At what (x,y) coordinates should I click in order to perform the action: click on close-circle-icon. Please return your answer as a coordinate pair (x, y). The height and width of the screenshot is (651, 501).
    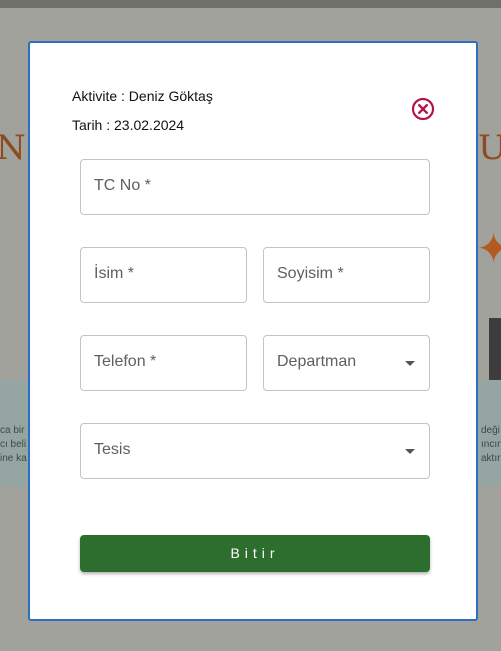
    Looking at the image, I should click on (423, 109).